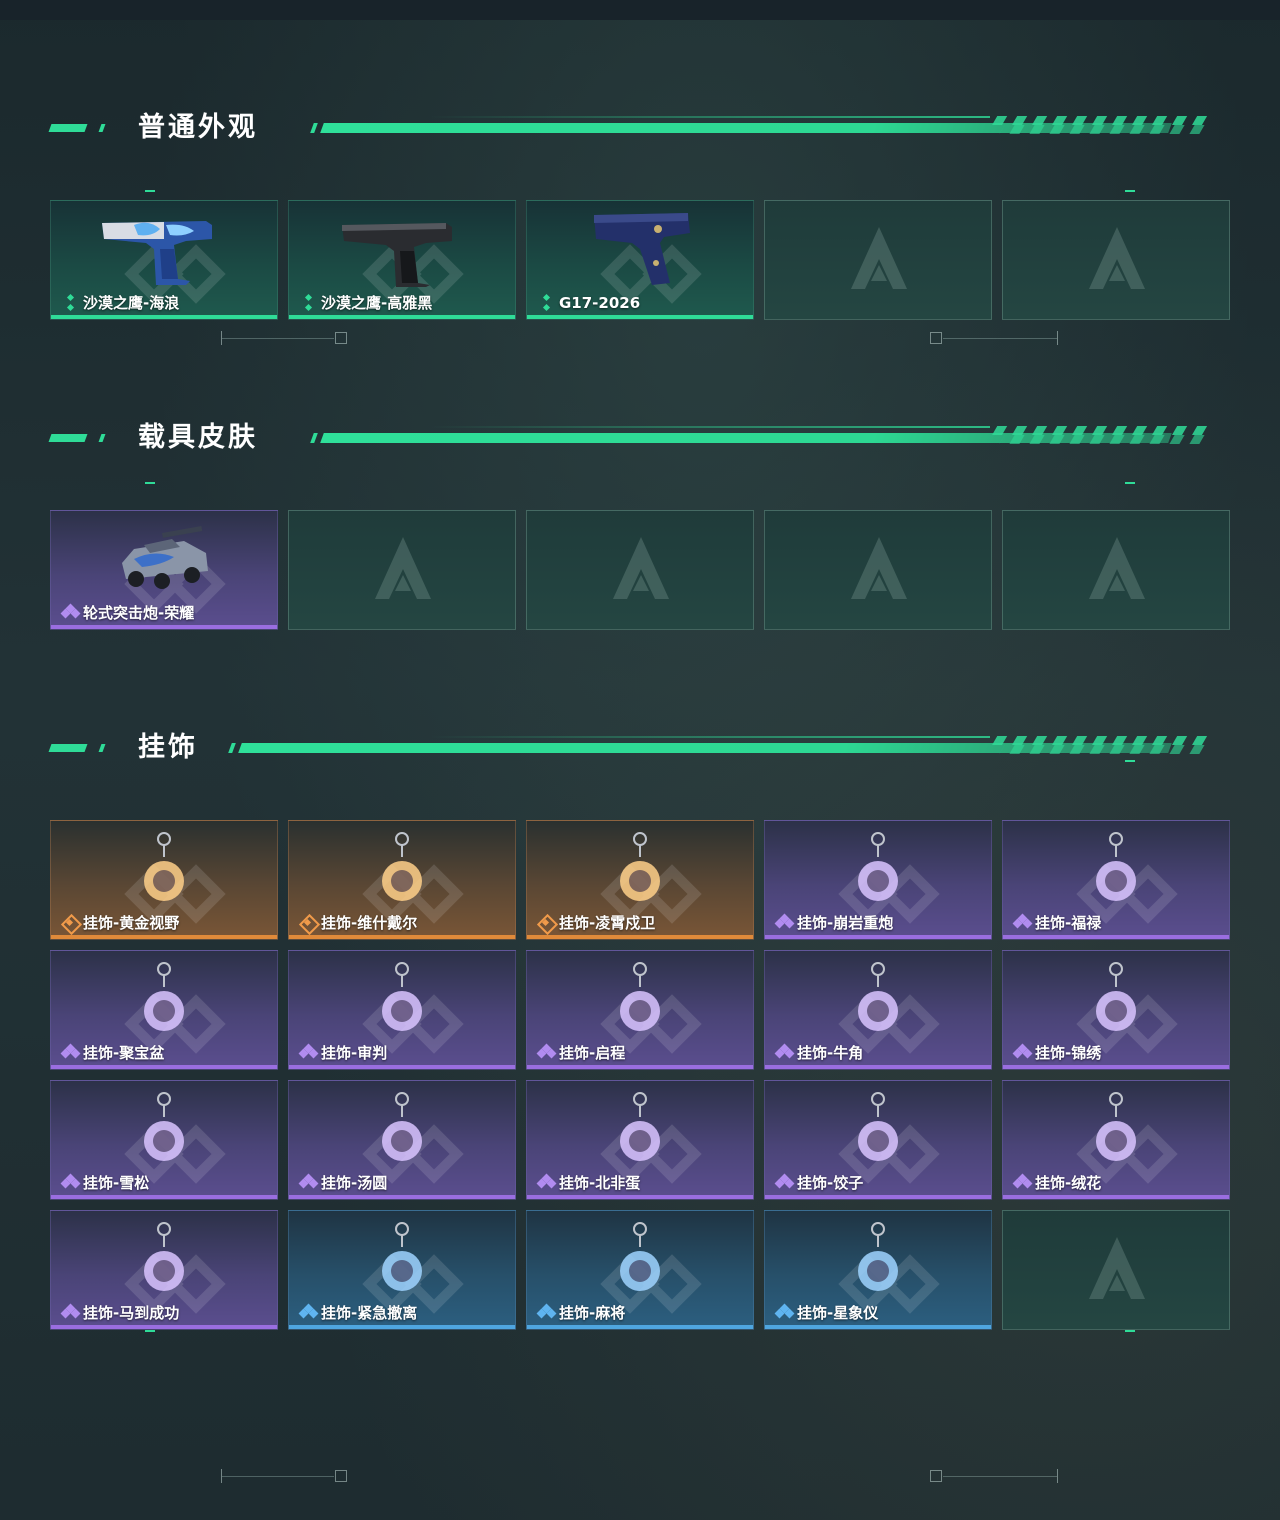  What do you see at coordinates (878, 1256) in the screenshot?
I see `charm-astrolabe-icon` at bounding box center [878, 1256].